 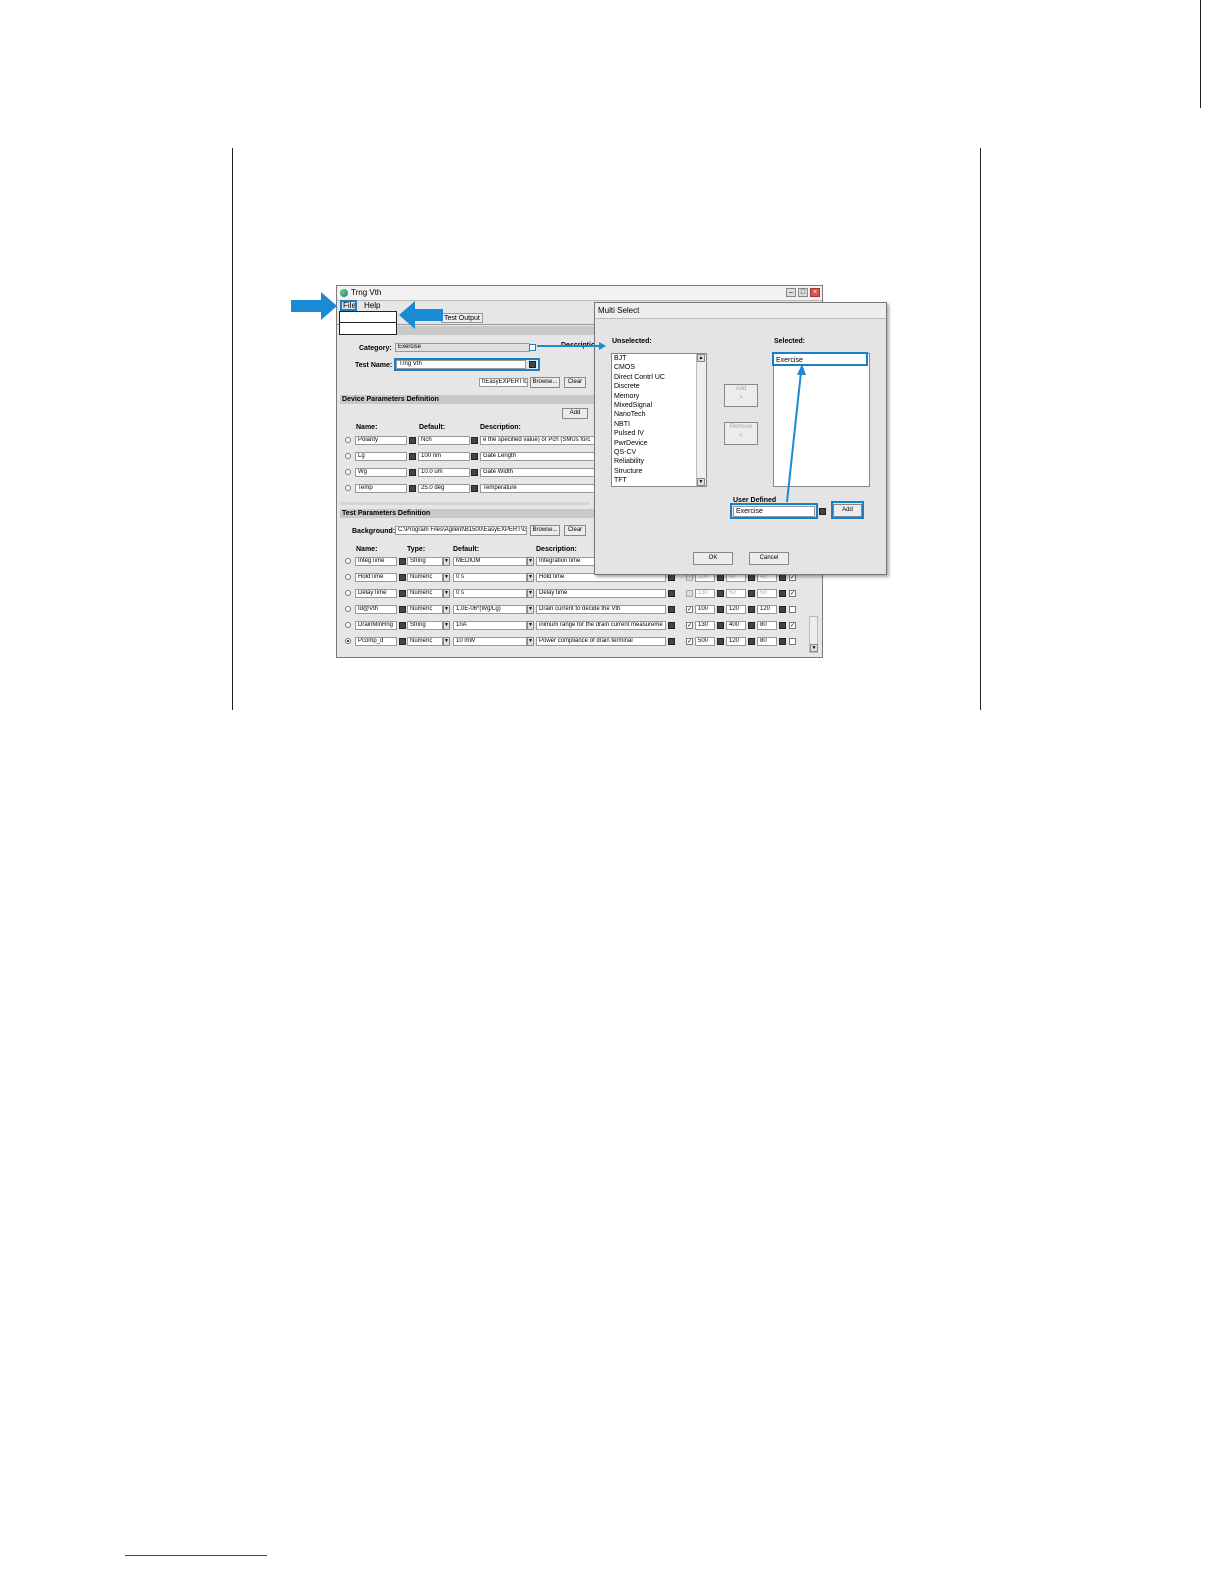 I want to click on scroll-up-icon: ▲, so click(x=701, y=358).